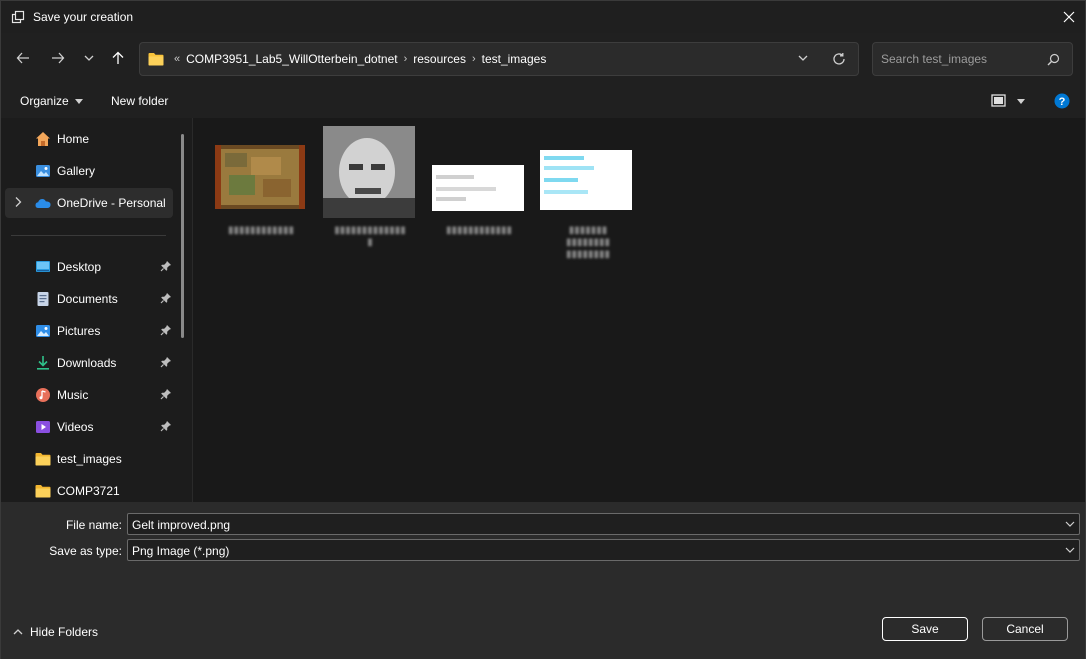  I want to click on sidebar-item-desktop: Desktop, so click(89, 267).